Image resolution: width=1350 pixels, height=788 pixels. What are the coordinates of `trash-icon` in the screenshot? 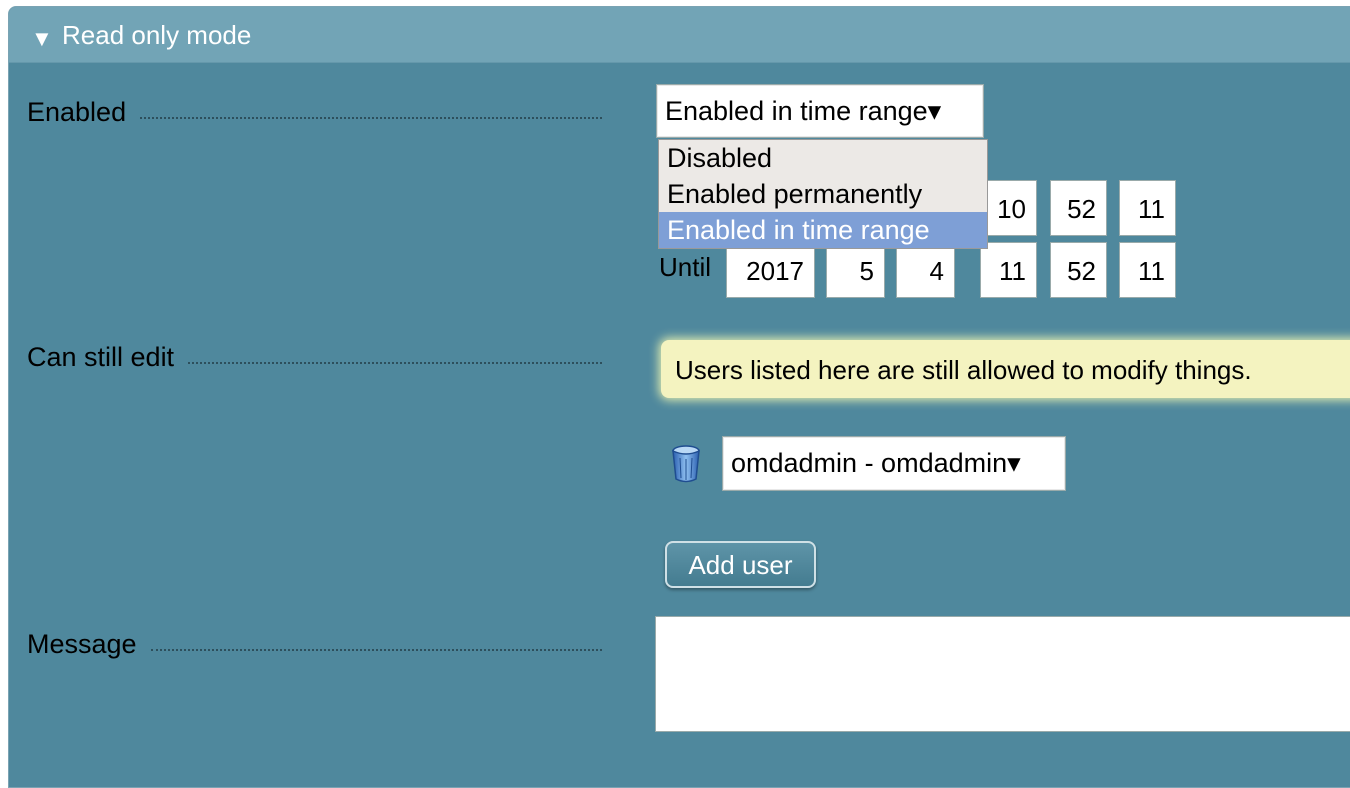 It's located at (686, 464).